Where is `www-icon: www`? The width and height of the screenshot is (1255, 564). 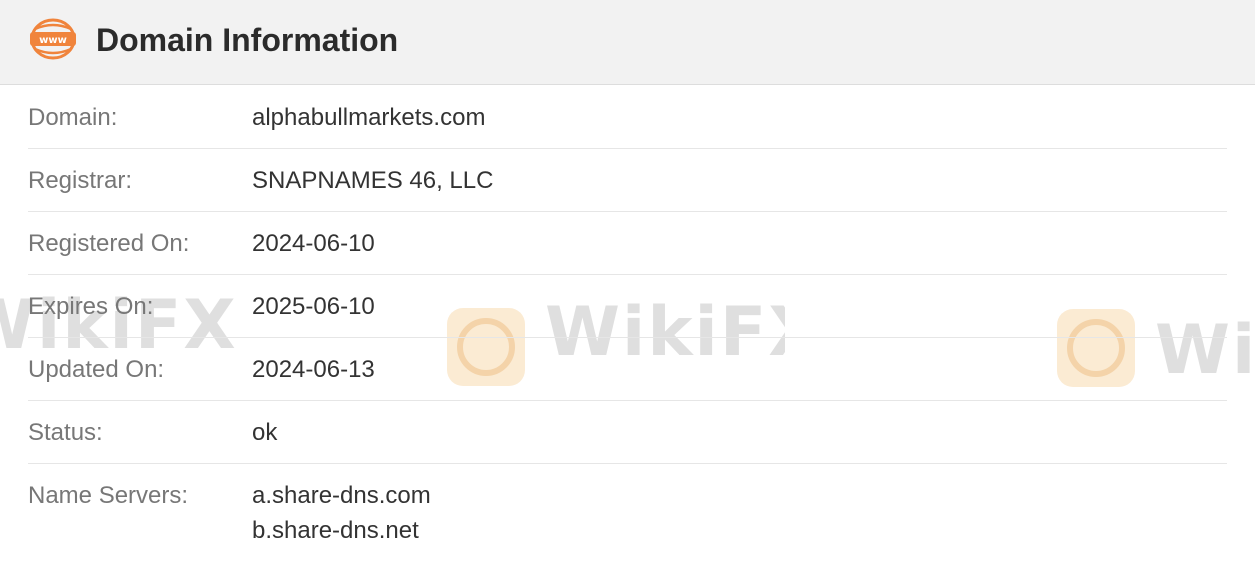 www-icon: www is located at coordinates (53, 39).